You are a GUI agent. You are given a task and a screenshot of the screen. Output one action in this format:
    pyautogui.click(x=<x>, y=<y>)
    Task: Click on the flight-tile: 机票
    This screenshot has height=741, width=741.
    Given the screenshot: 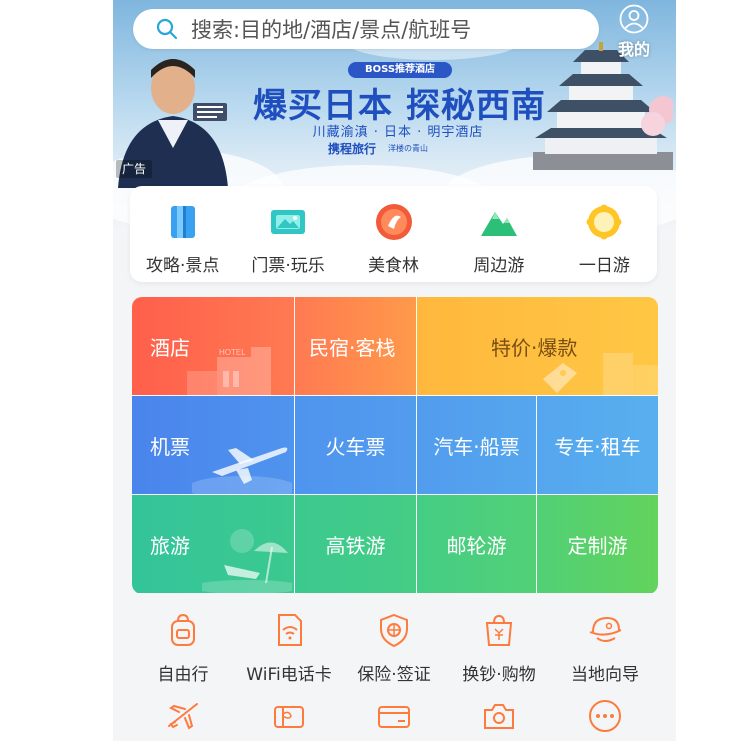 What is the action you would take?
    pyautogui.click(x=213, y=445)
    